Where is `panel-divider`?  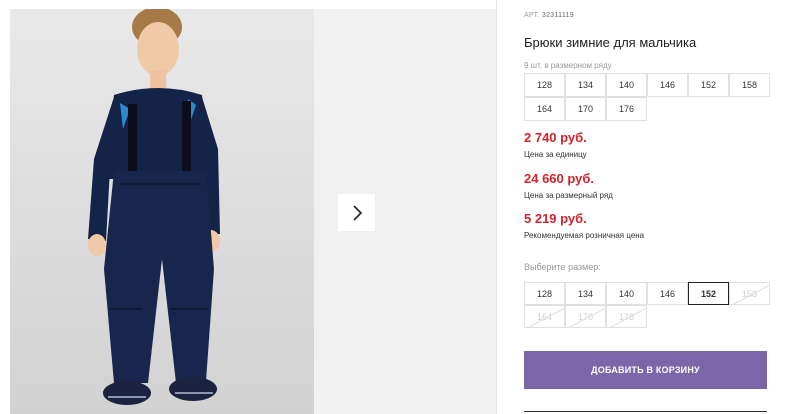
panel-divider is located at coordinates (496, 207).